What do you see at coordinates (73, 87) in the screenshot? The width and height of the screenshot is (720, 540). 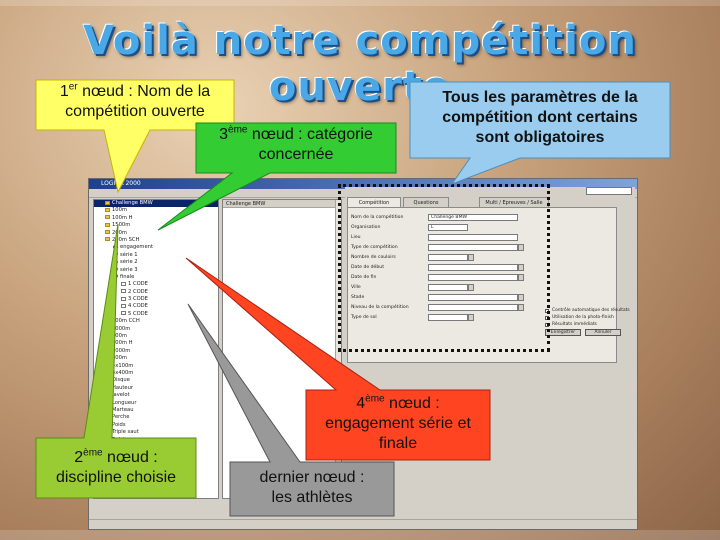 I see `callout-first-node-sup: er` at bounding box center [73, 87].